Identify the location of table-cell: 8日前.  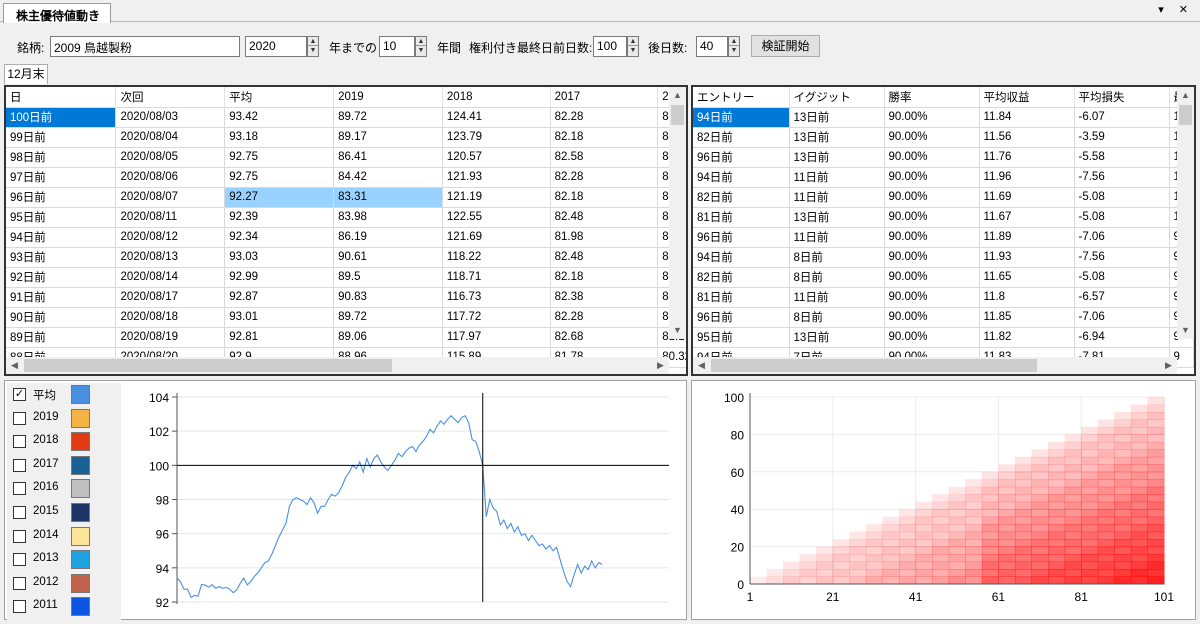
(837, 277).